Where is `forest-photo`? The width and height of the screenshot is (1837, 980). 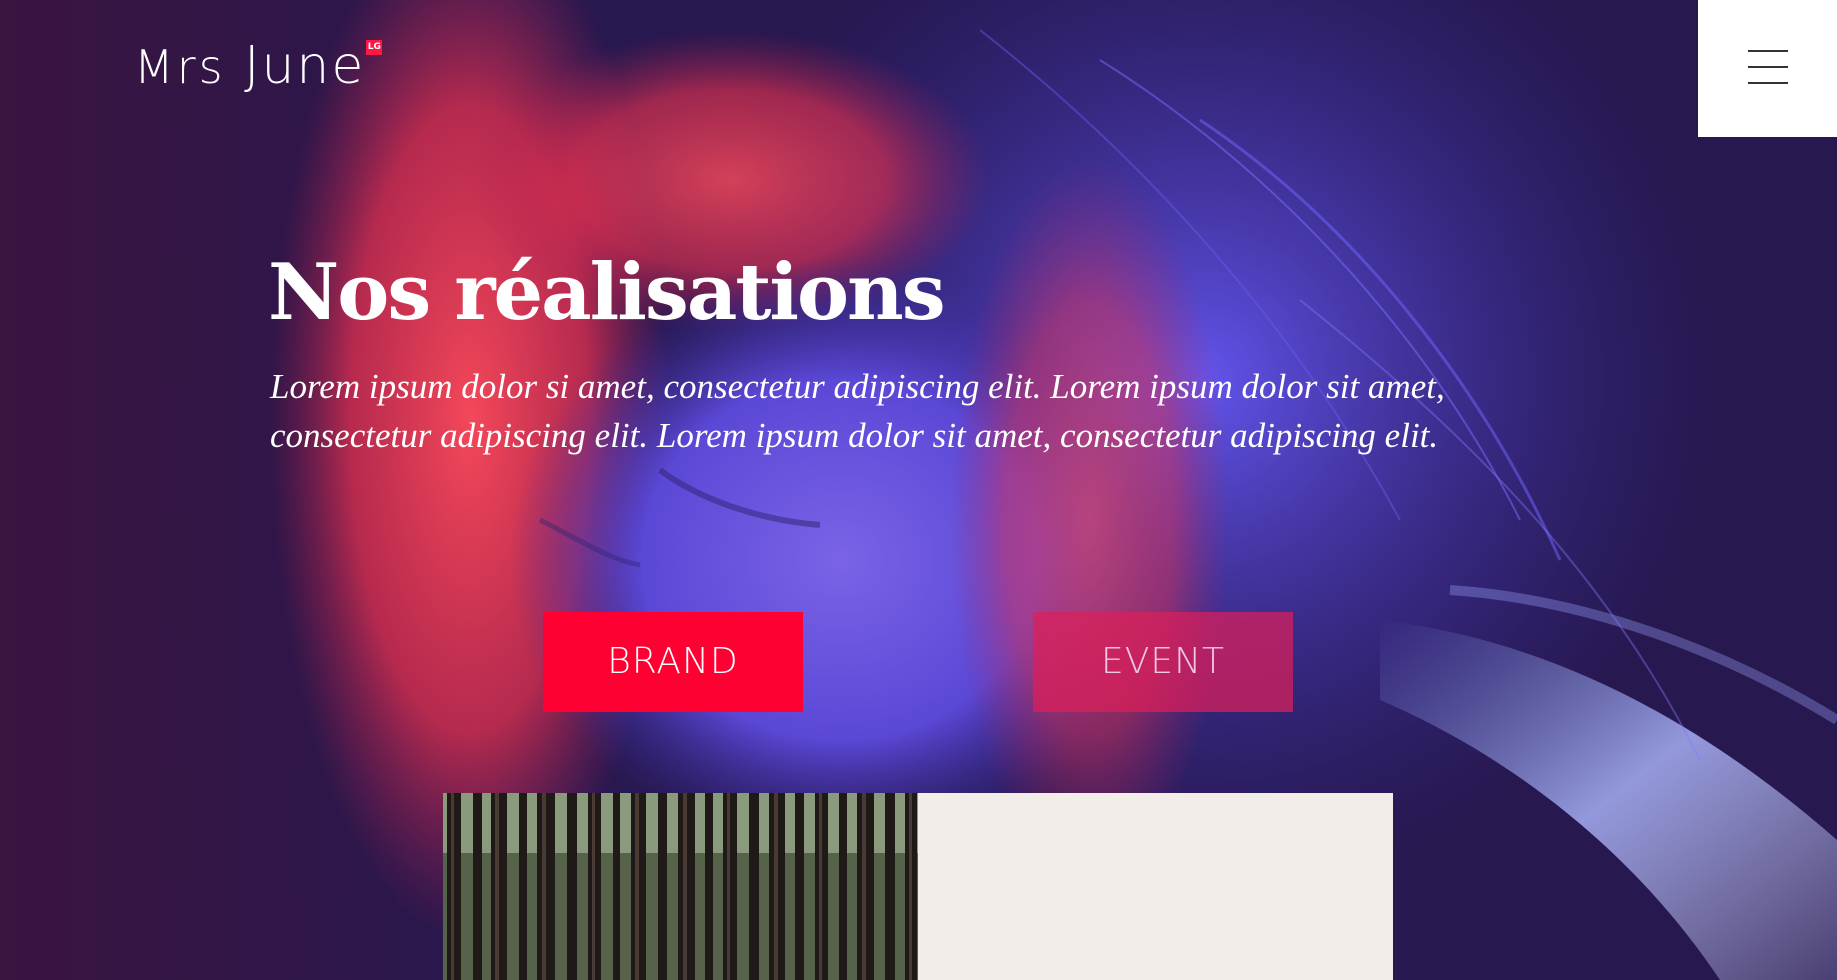
forest-photo is located at coordinates (680, 886).